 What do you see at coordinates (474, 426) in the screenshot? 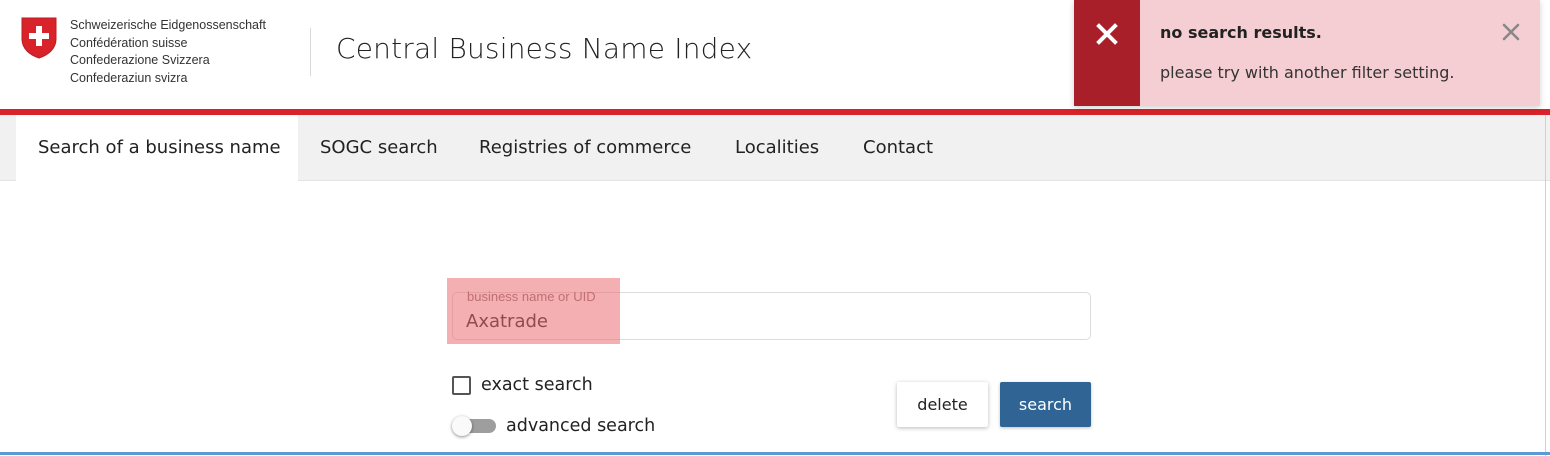
I see `advanced-search-toggle` at bounding box center [474, 426].